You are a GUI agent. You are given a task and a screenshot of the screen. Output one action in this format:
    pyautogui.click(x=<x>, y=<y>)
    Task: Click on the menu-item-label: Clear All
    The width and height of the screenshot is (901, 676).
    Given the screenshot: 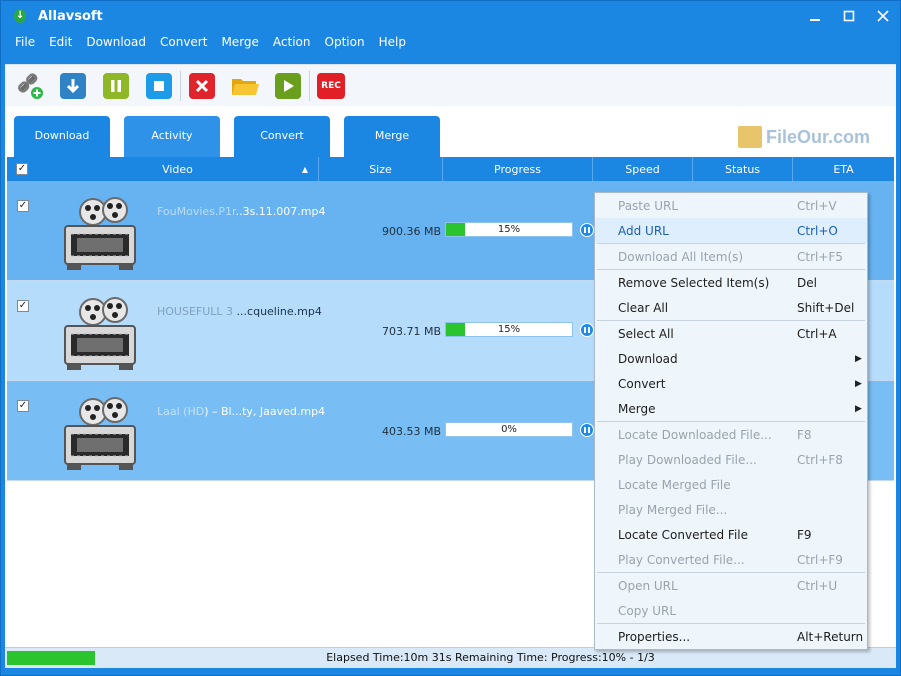 What is the action you would take?
    pyautogui.click(x=643, y=307)
    